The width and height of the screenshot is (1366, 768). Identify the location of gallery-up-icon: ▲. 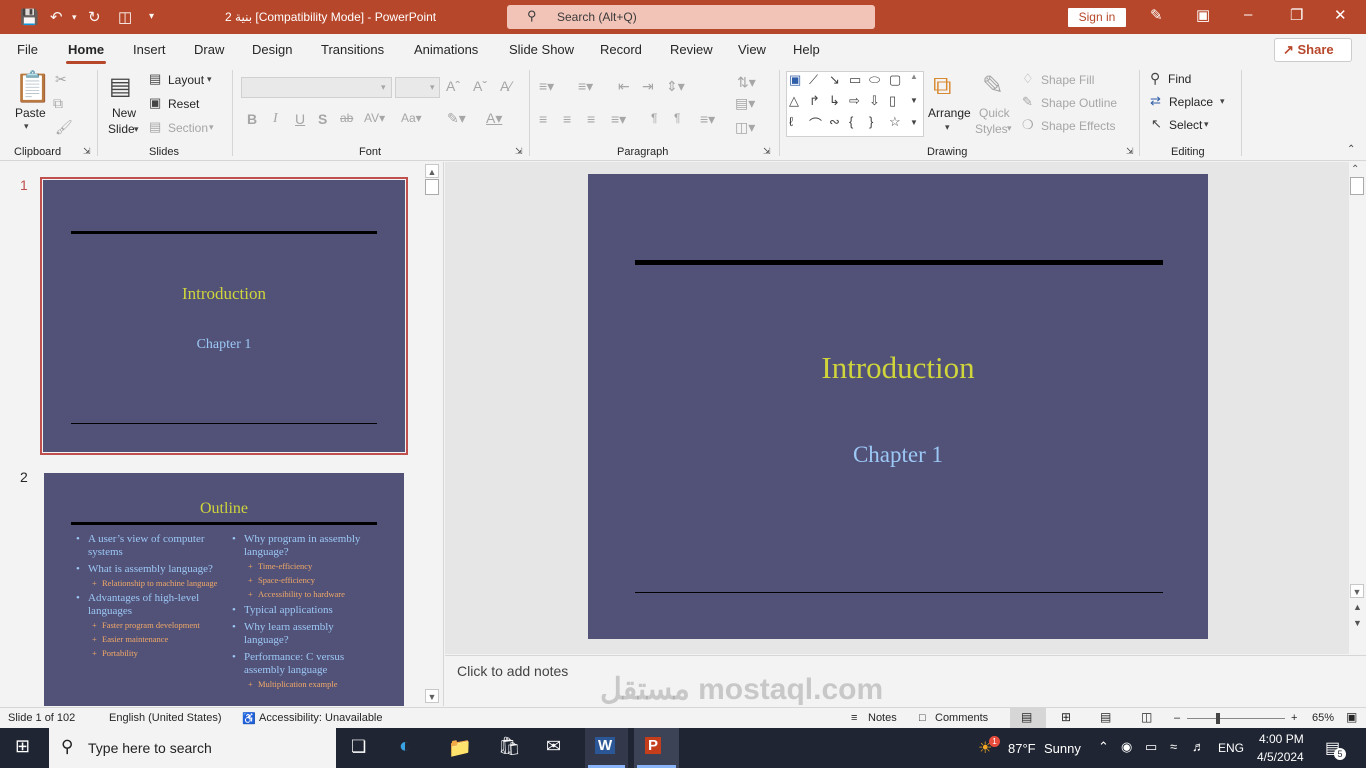
(914, 76).